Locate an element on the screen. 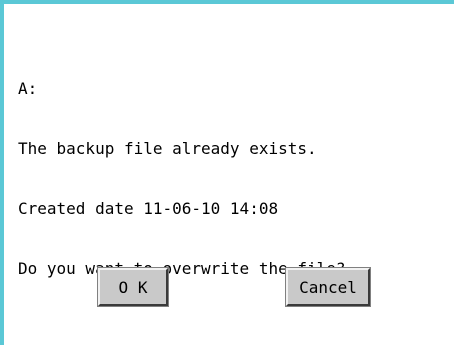 This screenshot has width=454, height=345. message-line-created-date: Created date 11-06-10 14:08 is located at coordinates (148, 208).